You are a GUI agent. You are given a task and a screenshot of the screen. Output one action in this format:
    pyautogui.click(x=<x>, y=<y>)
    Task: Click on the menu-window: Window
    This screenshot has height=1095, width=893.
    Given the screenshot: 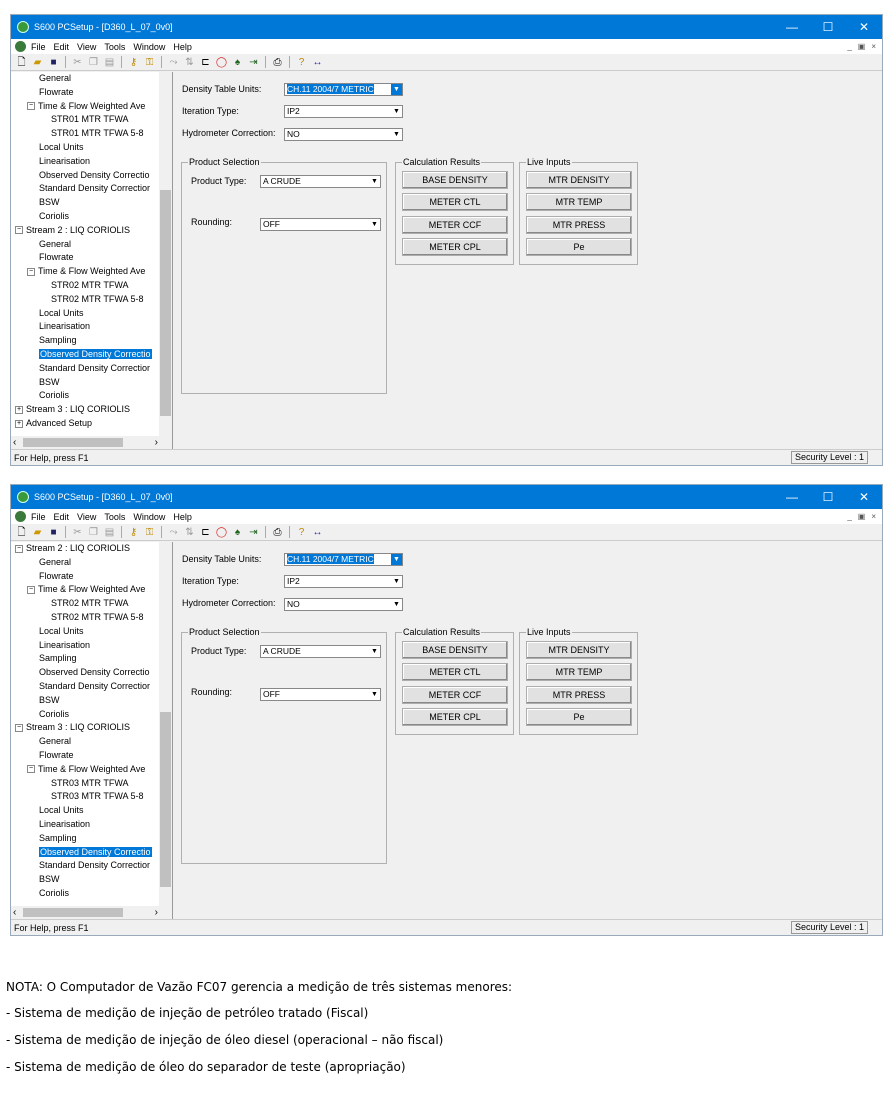 What is the action you would take?
    pyautogui.click(x=149, y=47)
    